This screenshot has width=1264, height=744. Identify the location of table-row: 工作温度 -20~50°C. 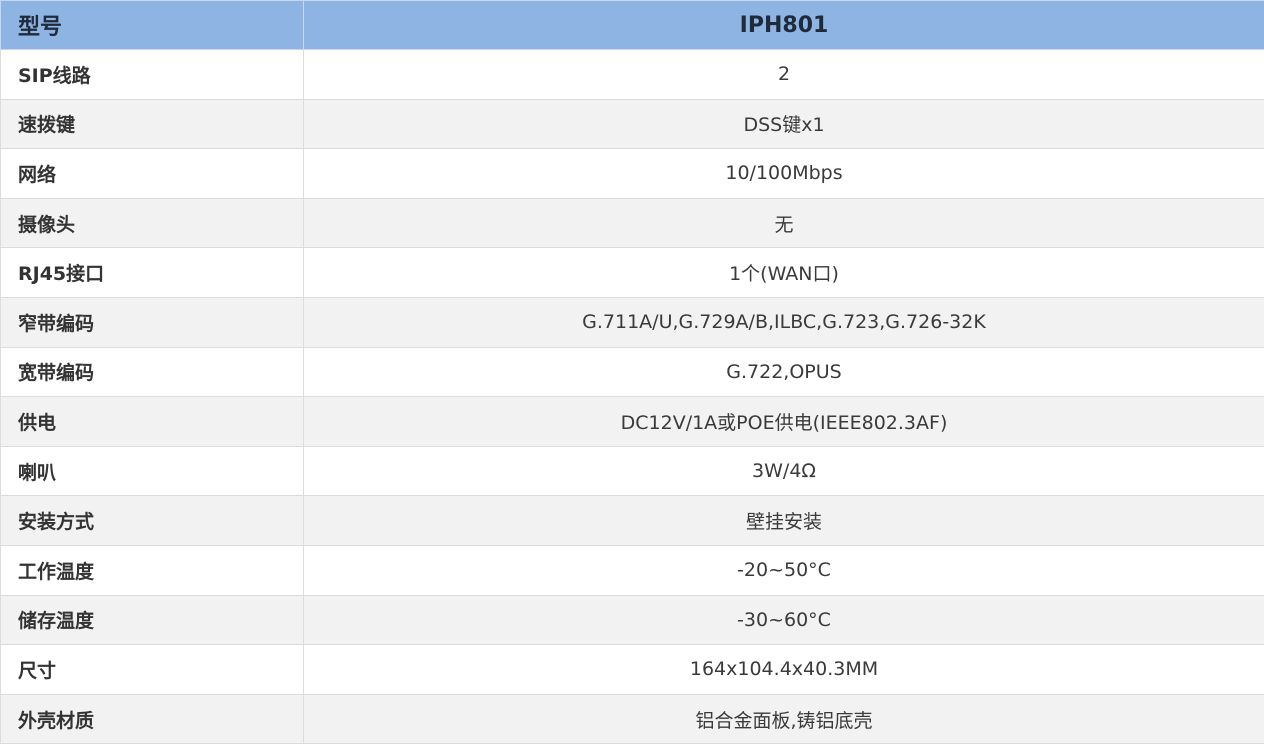
(632, 570).